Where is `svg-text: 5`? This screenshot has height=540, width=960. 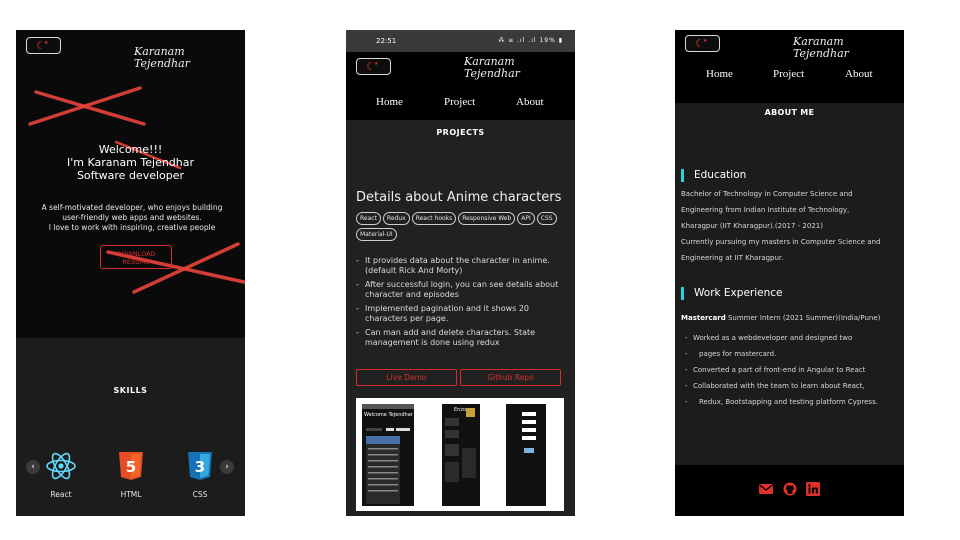
svg-text: 5 is located at coordinates (131, 467).